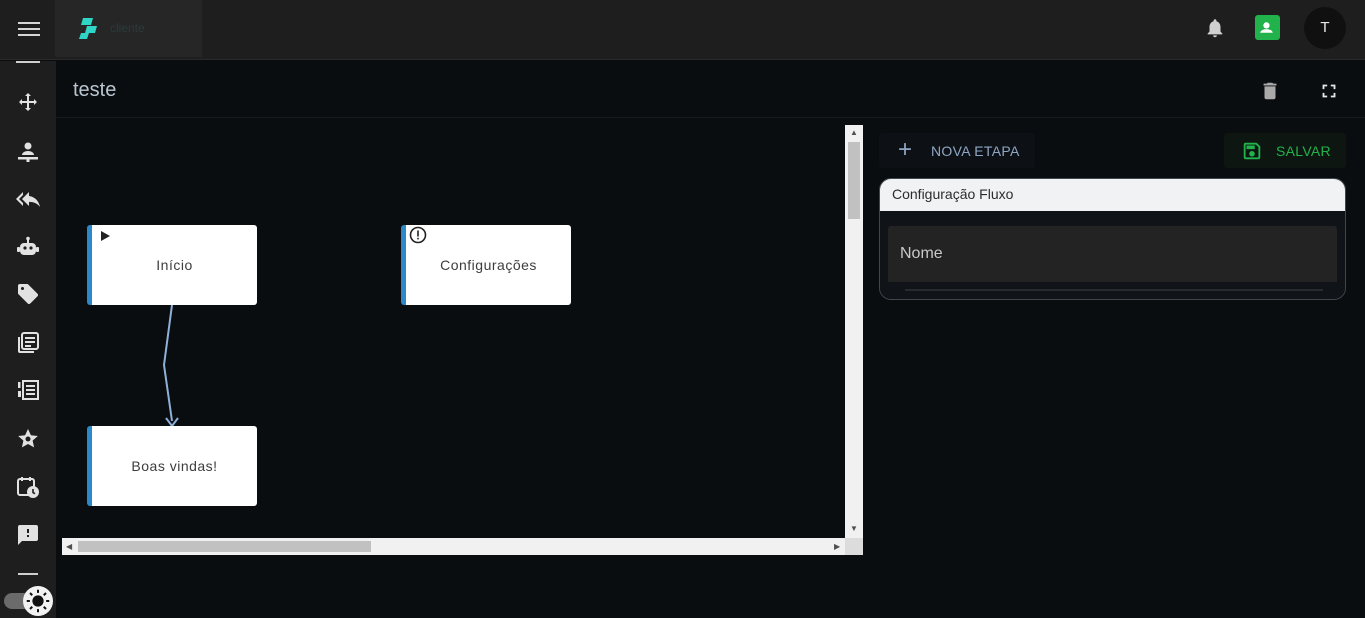  I want to click on flow-name-placeholder: Nome, so click(921, 253).